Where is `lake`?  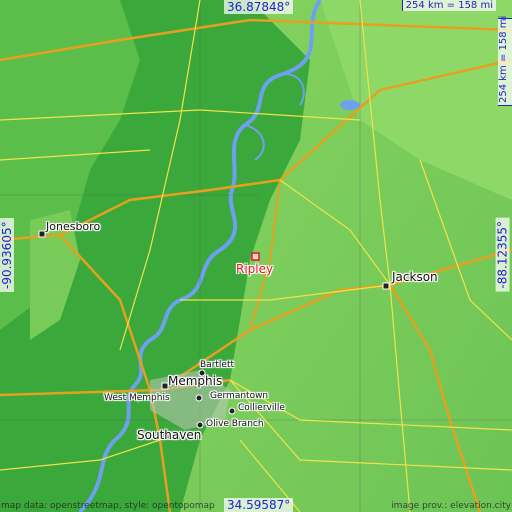
lake is located at coordinates (350, 105).